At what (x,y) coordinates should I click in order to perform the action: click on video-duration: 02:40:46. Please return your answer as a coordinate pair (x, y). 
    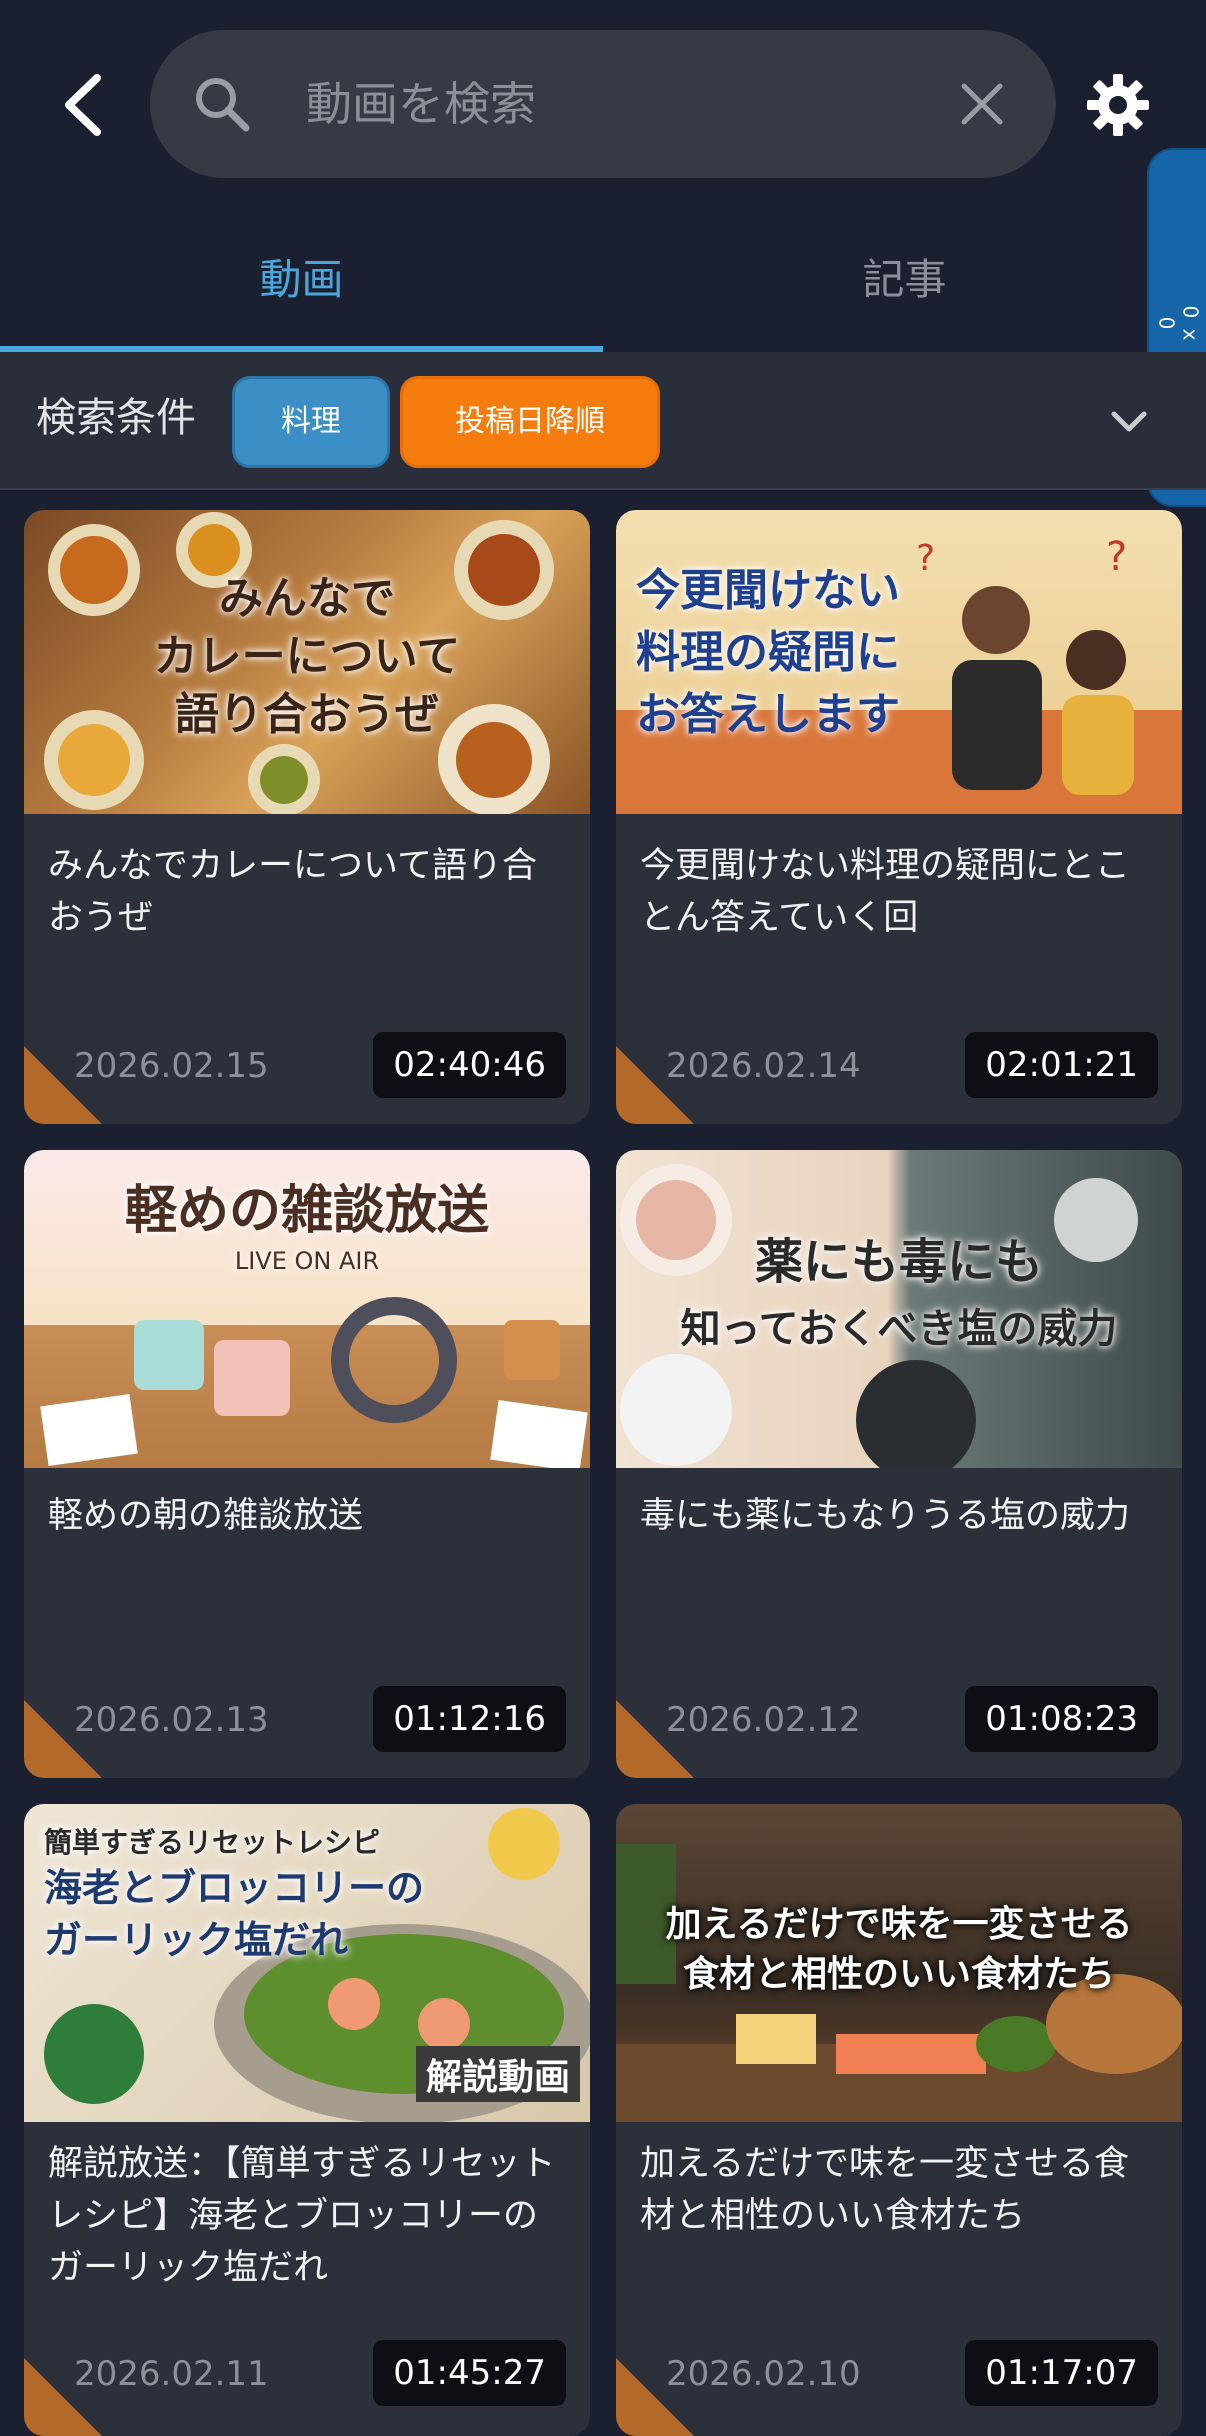
    Looking at the image, I should click on (469, 1065).